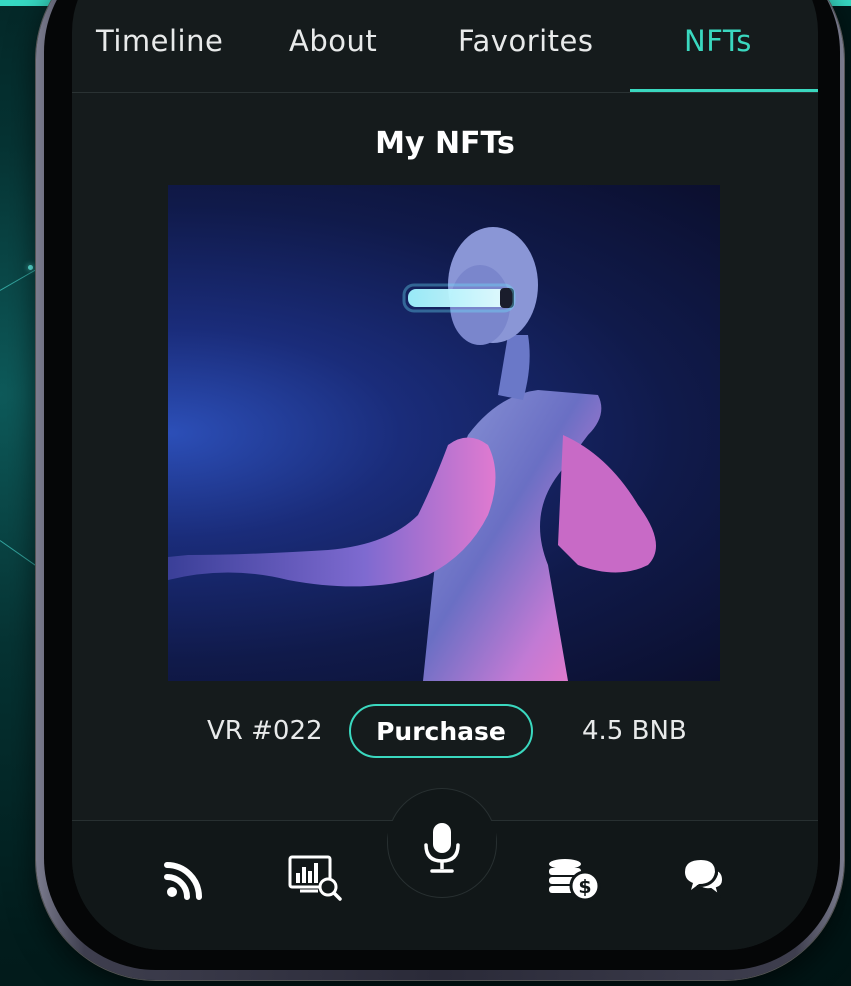  What do you see at coordinates (19, 553) in the screenshot?
I see `background-decor-line` at bounding box center [19, 553].